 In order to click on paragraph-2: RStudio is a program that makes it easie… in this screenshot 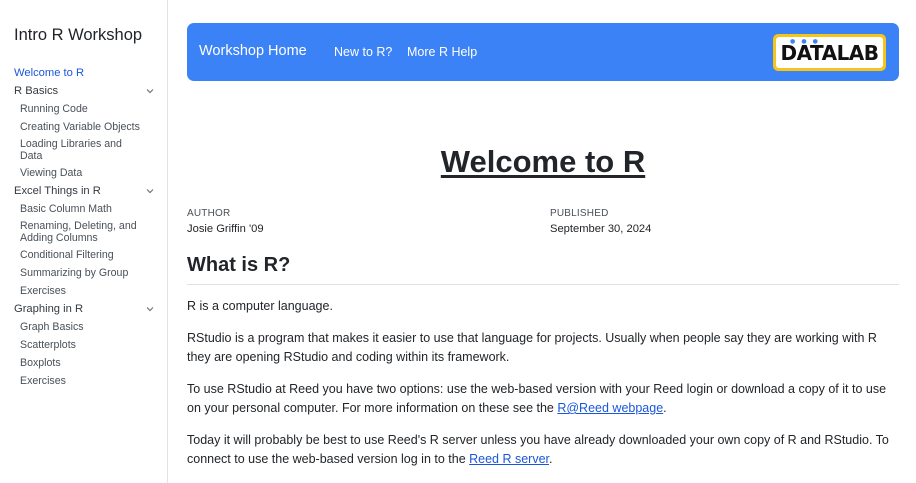, I will do `click(532, 347)`.